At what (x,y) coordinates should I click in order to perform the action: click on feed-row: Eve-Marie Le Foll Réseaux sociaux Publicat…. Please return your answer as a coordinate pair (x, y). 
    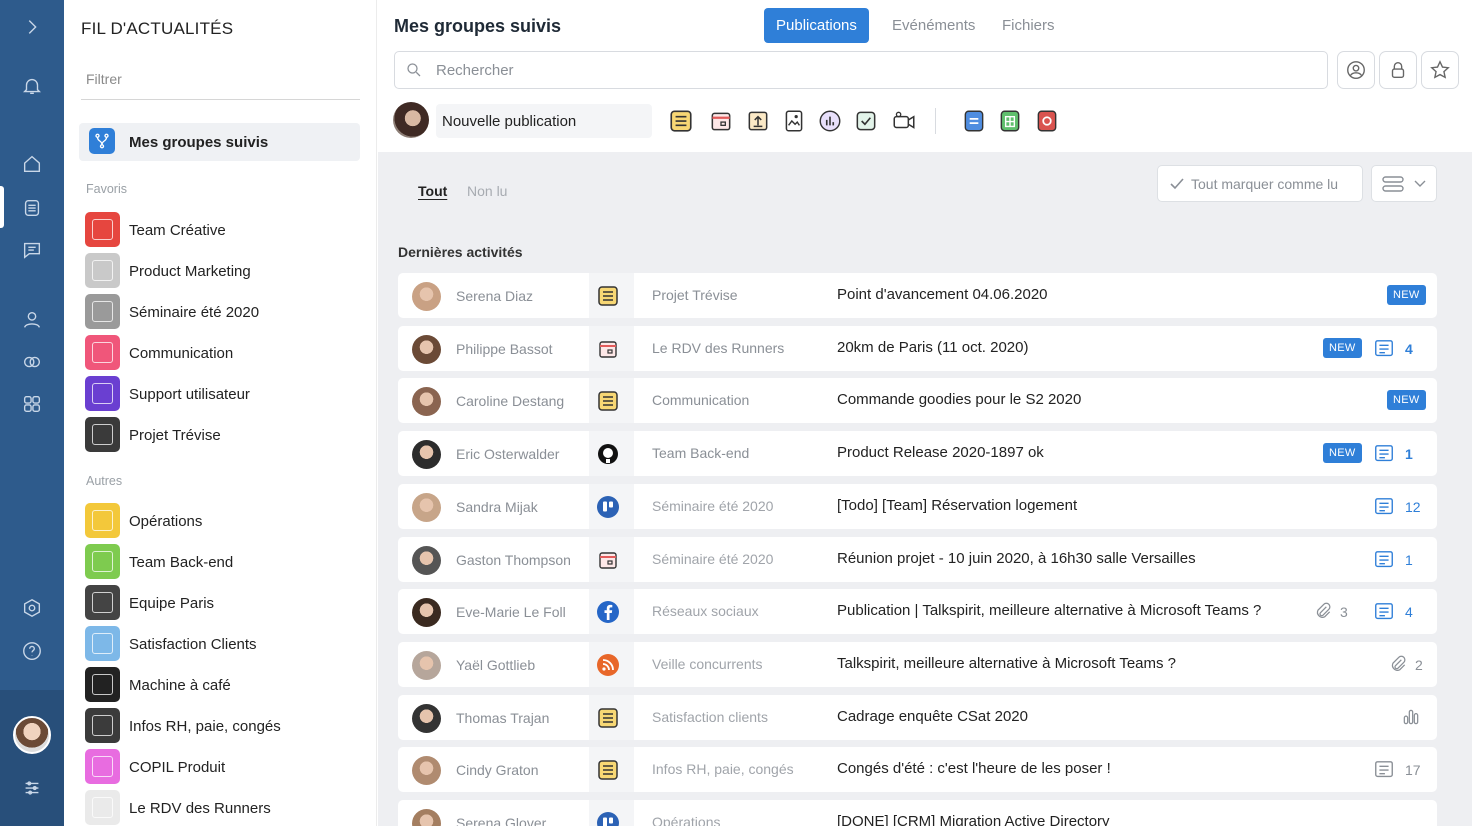
    Looking at the image, I should click on (917, 612).